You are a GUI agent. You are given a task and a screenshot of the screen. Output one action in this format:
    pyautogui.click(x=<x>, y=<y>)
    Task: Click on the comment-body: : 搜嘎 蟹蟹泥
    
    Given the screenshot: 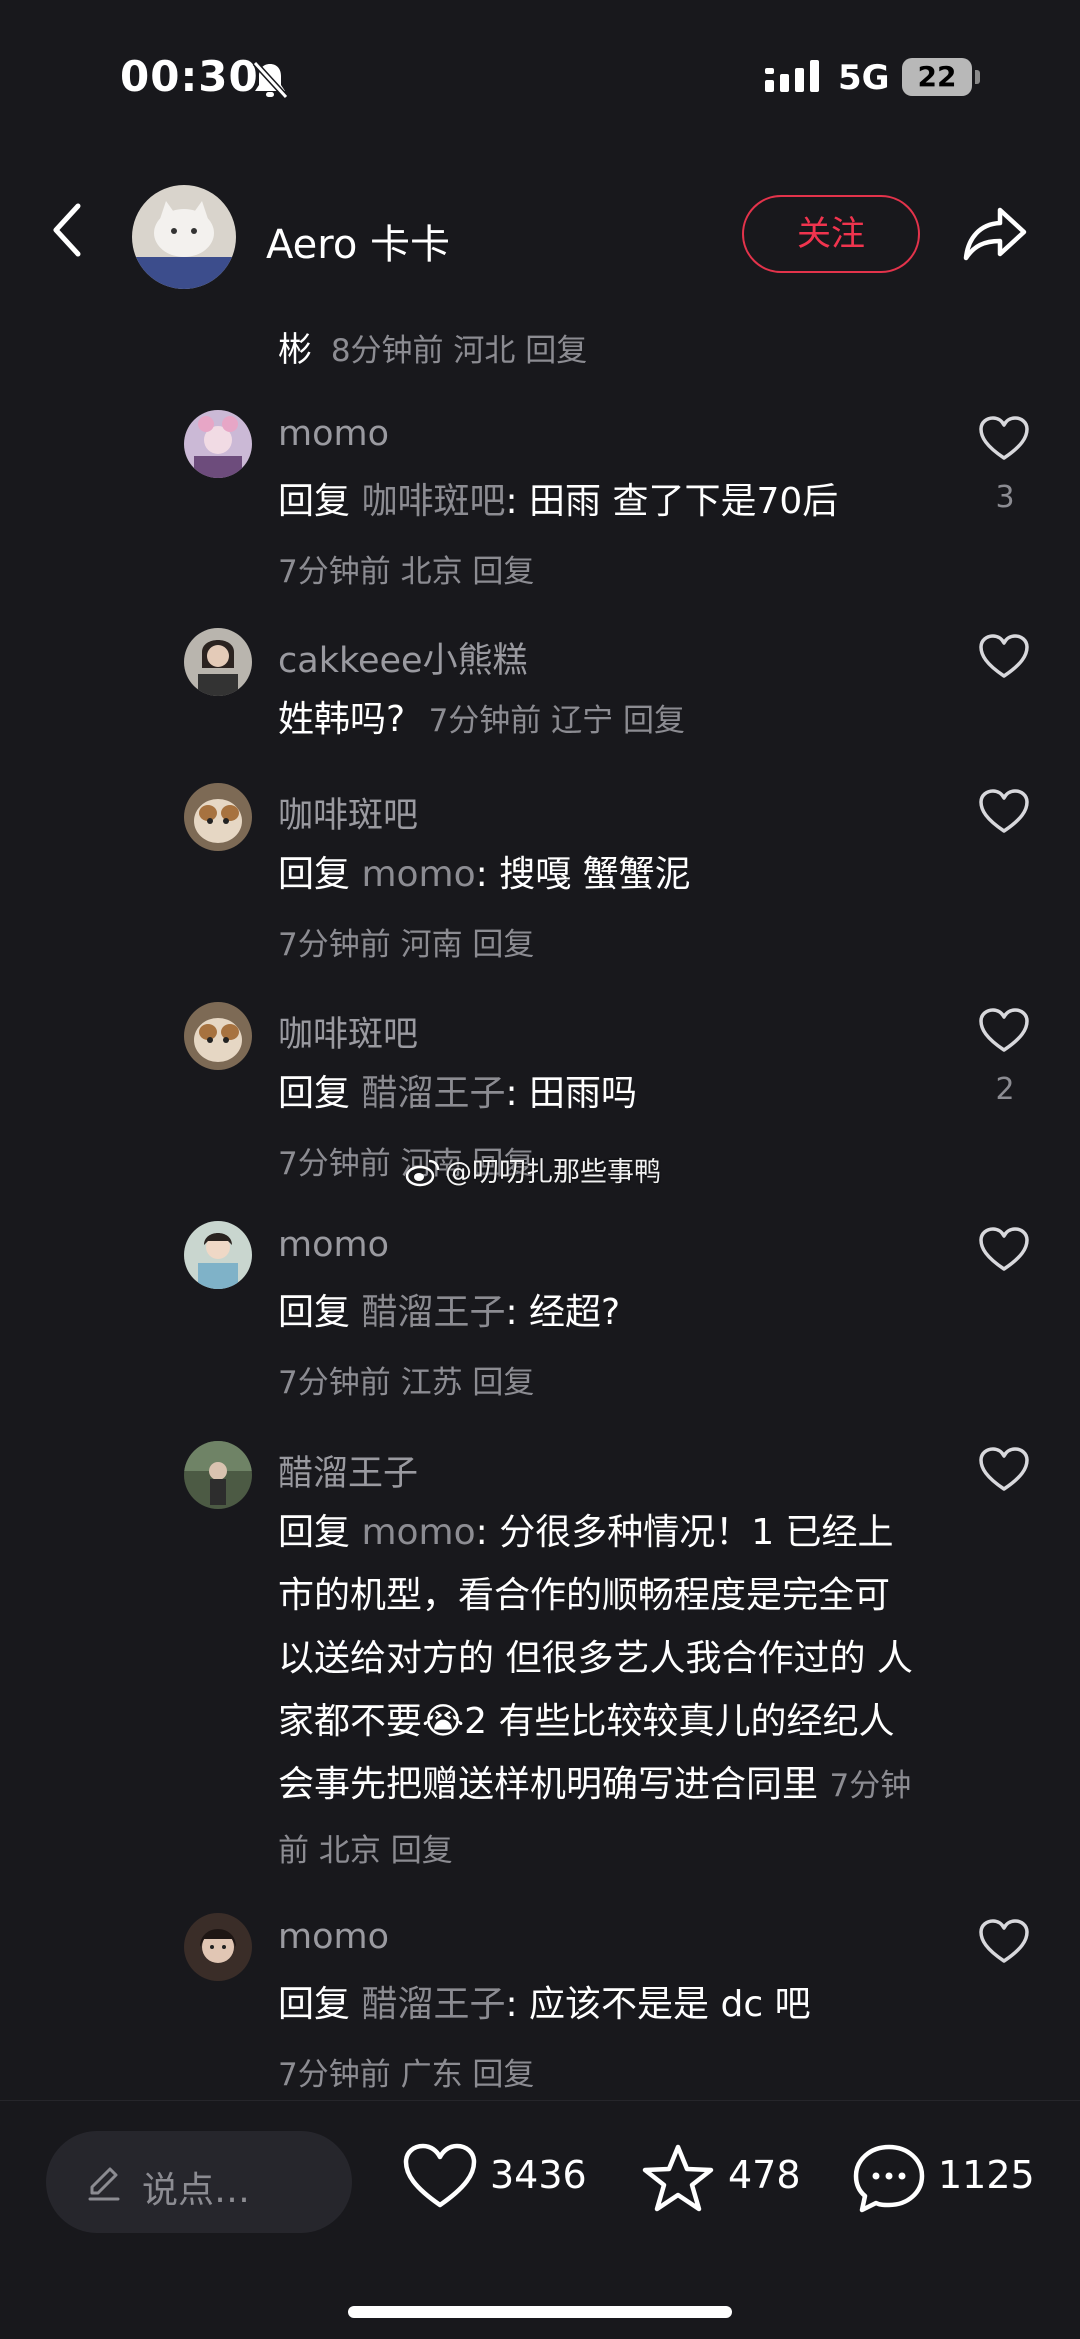 What is the action you would take?
    pyautogui.click(x=583, y=874)
    